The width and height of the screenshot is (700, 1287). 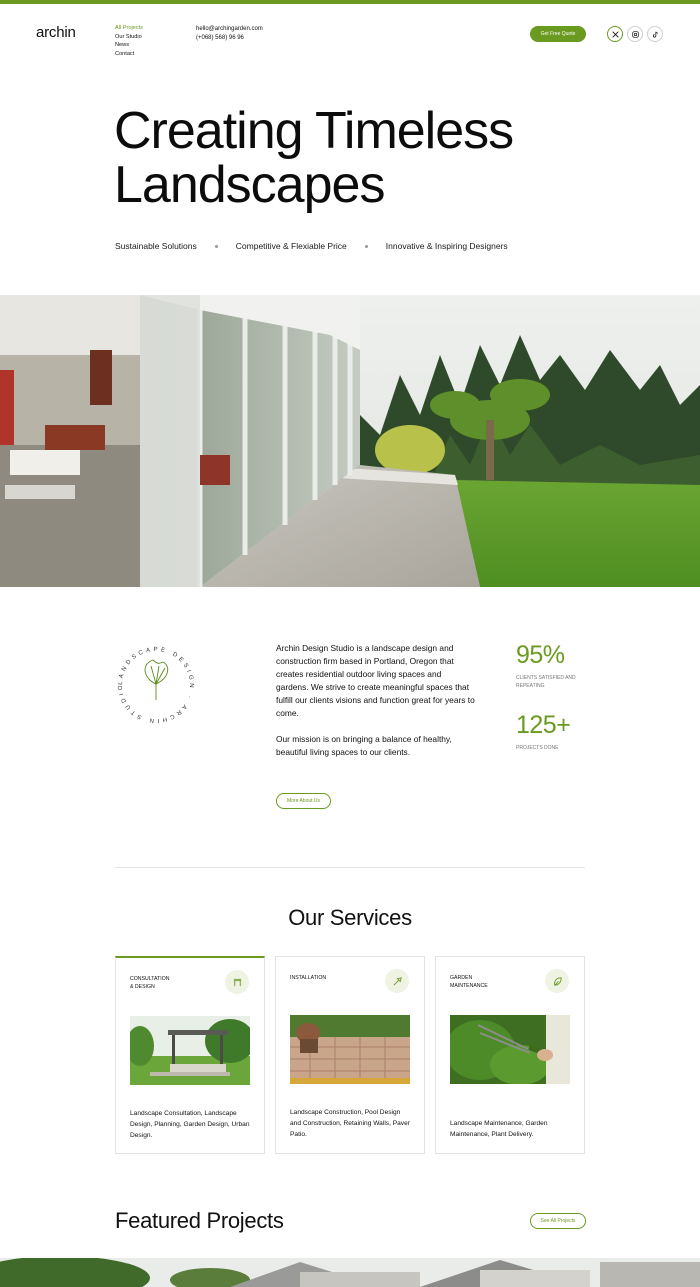 What do you see at coordinates (56, 32) in the screenshot?
I see `logo: archin` at bounding box center [56, 32].